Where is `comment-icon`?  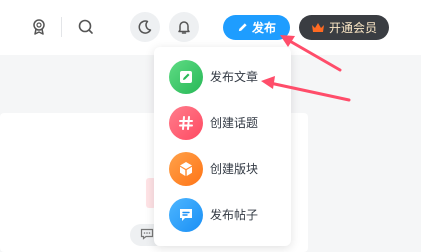 comment-icon is located at coordinates (147, 234).